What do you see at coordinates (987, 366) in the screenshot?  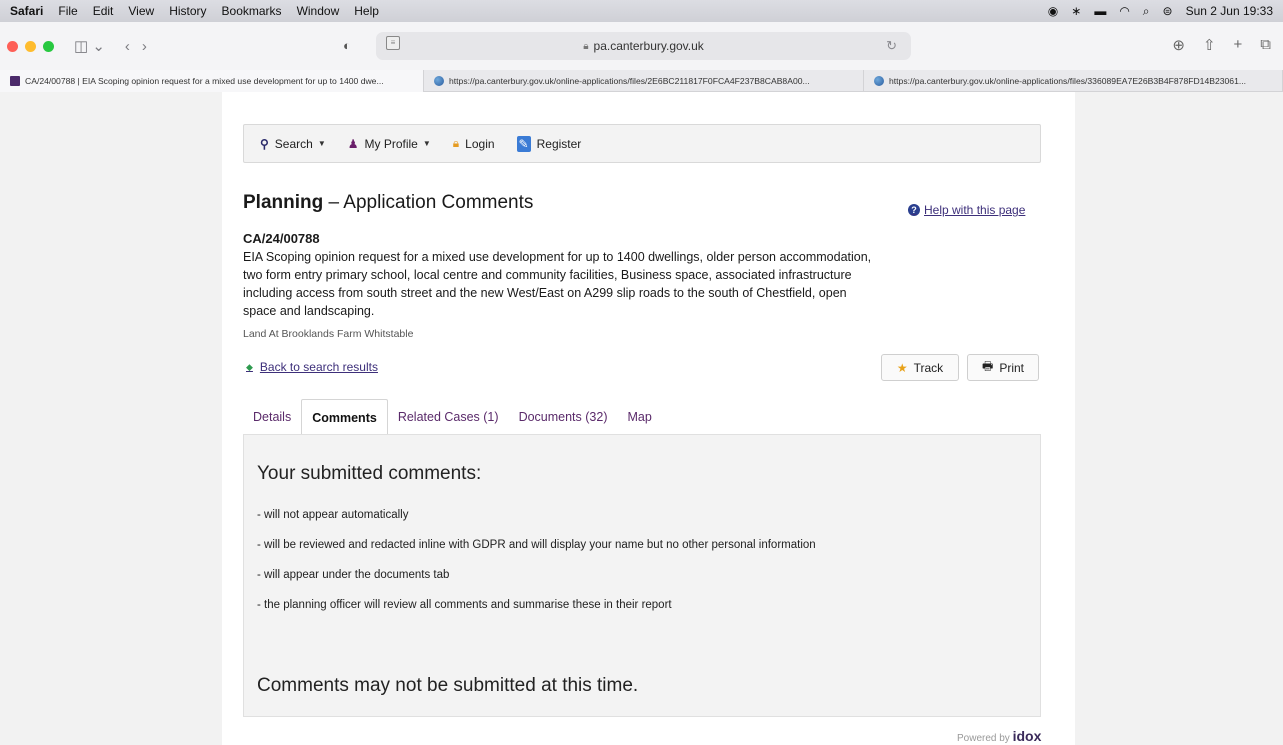 I see `printer-icon: 🖶` at bounding box center [987, 366].